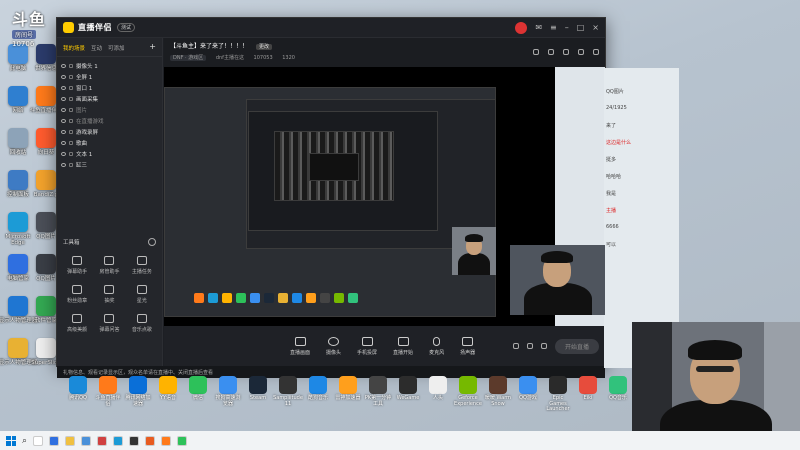  Describe the element at coordinates (529, 346) in the screenshot. I see `timer-icon` at that location.